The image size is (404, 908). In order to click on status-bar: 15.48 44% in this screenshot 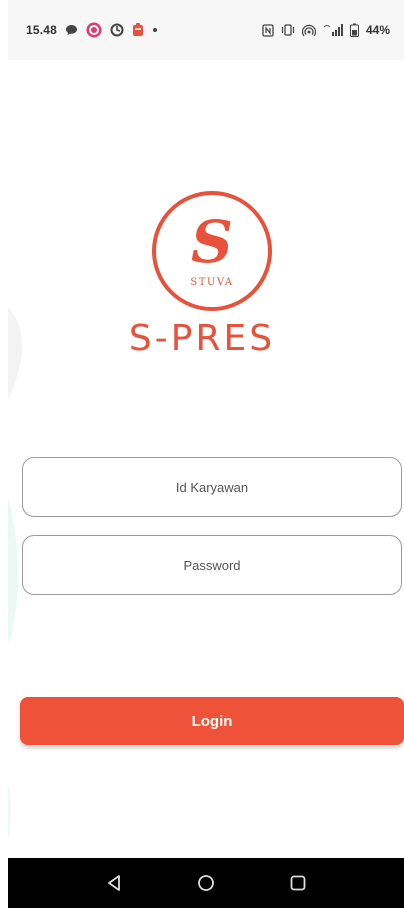, I will do `click(206, 30)`.